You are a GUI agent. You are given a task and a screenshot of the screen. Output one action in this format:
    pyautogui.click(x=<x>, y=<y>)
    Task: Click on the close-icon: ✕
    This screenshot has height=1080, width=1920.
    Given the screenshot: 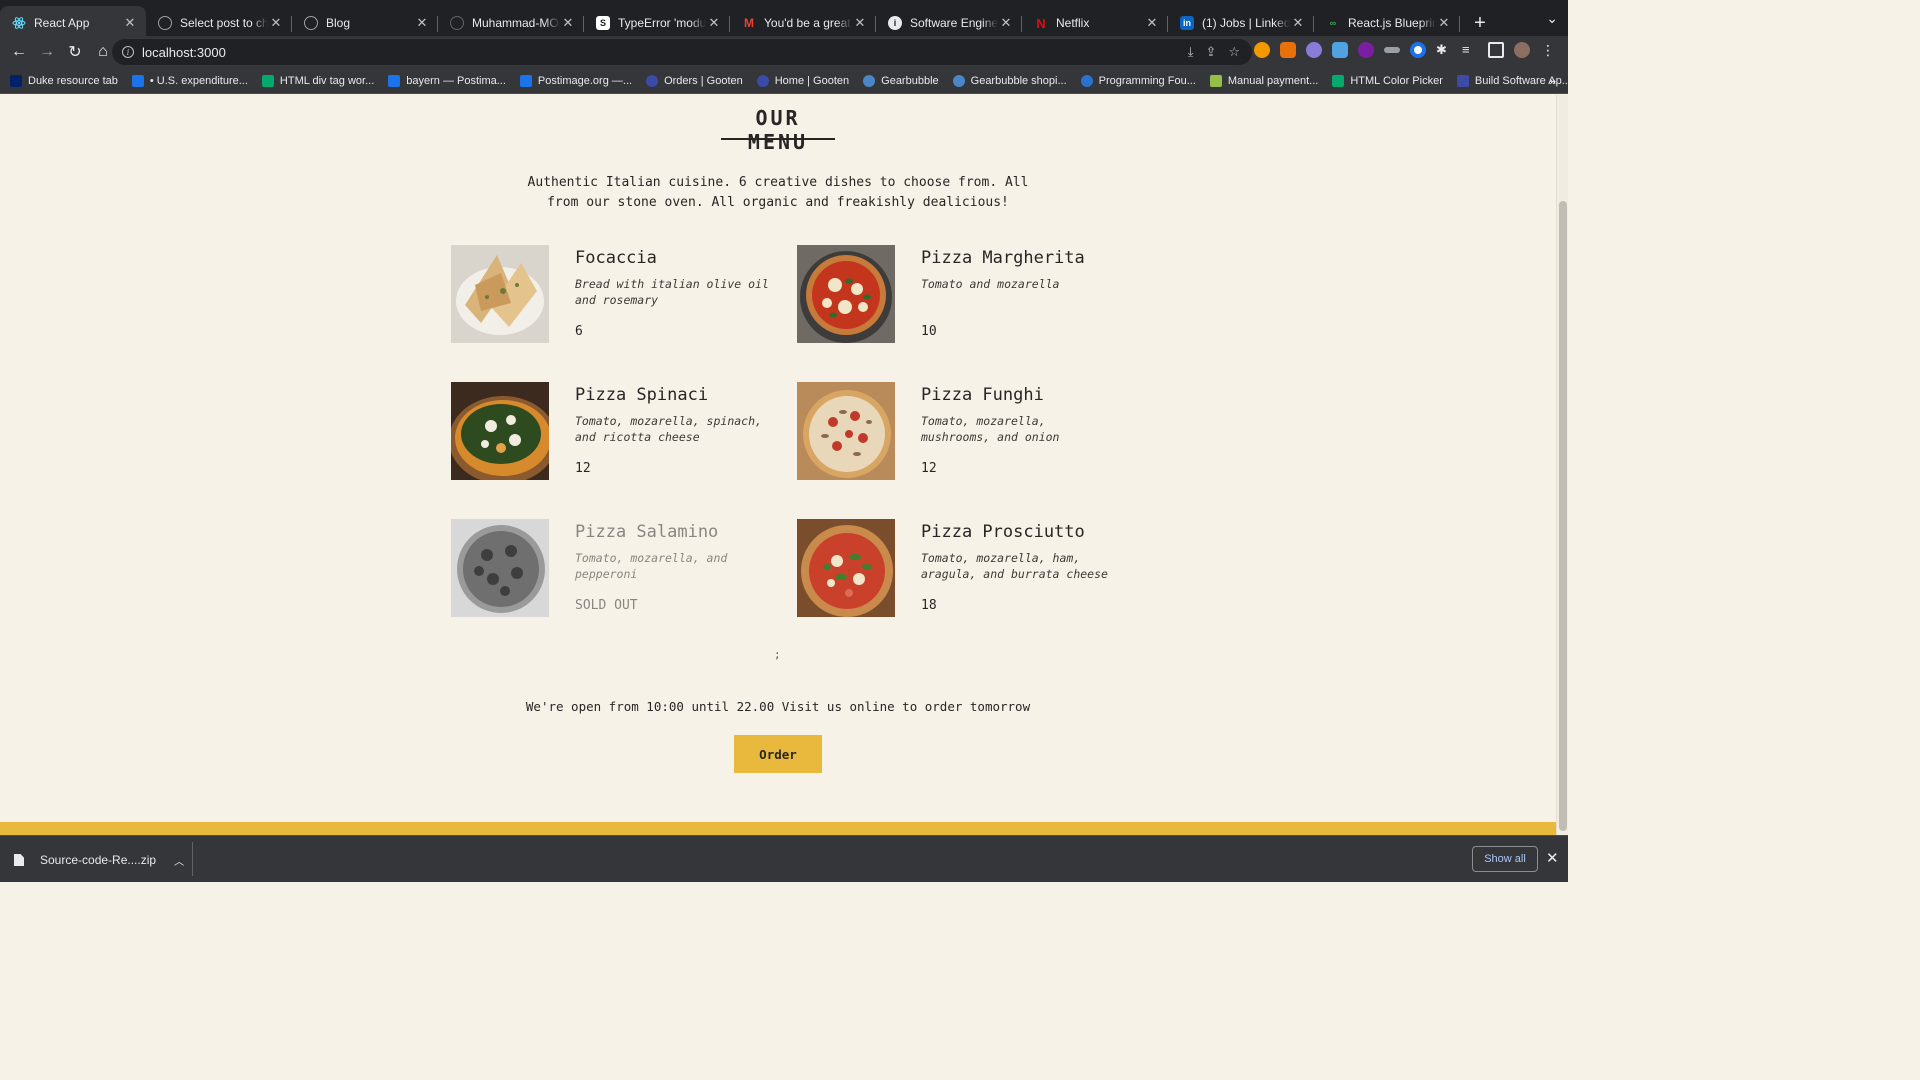 What is the action you would take?
    pyautogui.click(x=1552, y=858)
    